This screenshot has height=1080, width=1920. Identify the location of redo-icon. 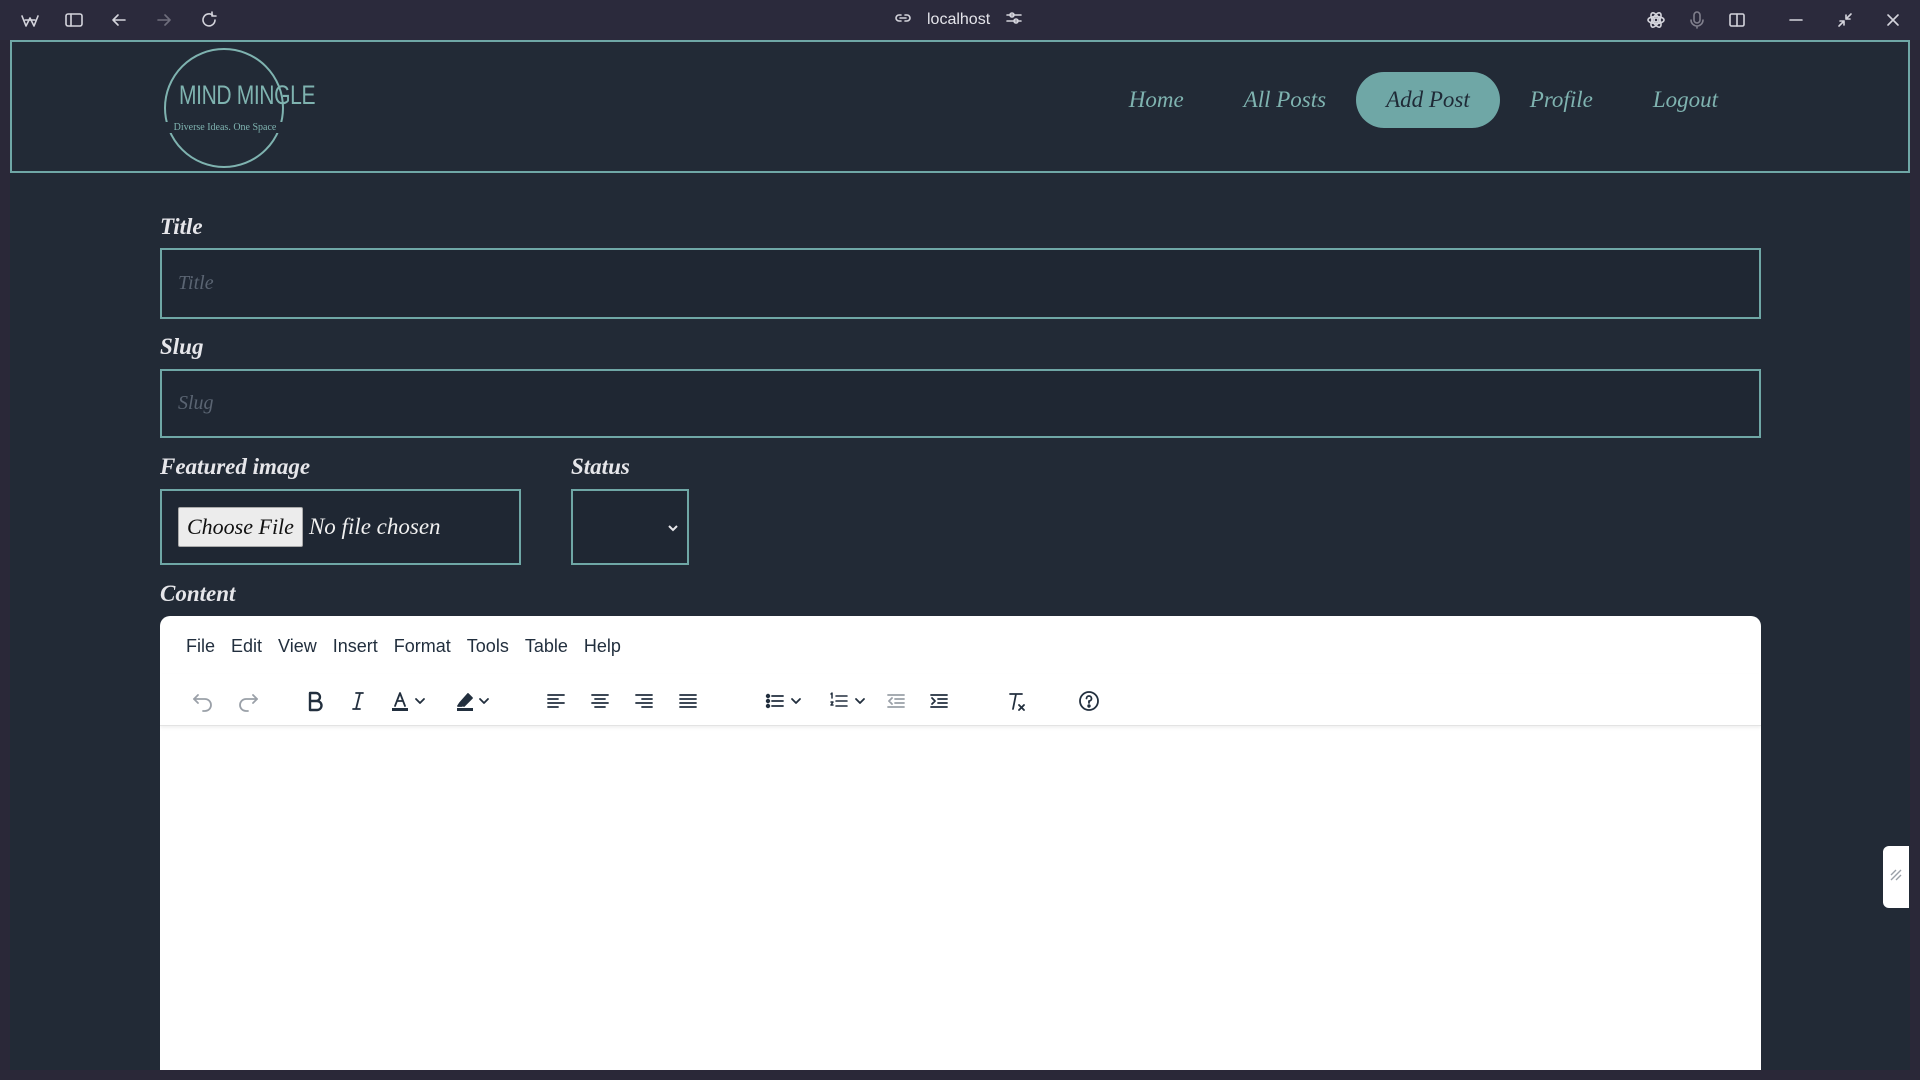
(248, 701).